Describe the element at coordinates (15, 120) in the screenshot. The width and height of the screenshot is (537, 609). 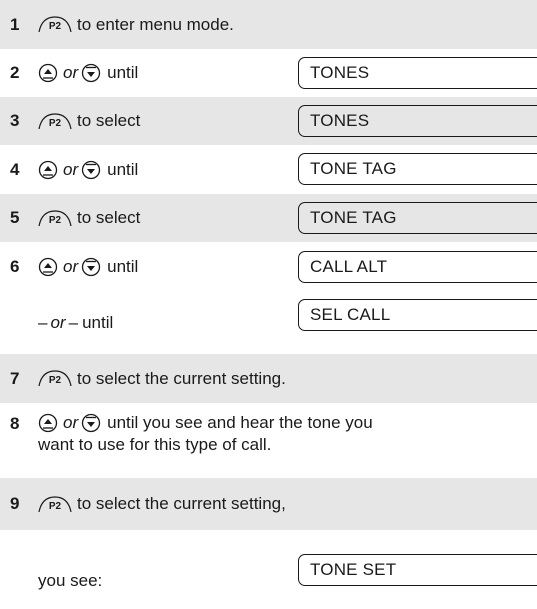
I see `step-number: 3` at that location.